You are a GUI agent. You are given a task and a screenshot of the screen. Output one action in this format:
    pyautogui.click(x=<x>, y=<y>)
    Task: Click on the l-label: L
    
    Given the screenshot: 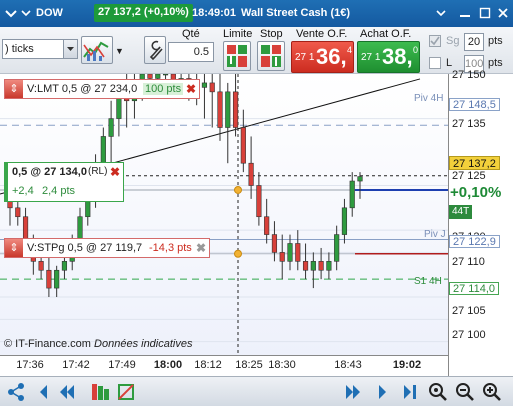 What is the action you would take?
    pyautogui.click(x=449, y=63)
    